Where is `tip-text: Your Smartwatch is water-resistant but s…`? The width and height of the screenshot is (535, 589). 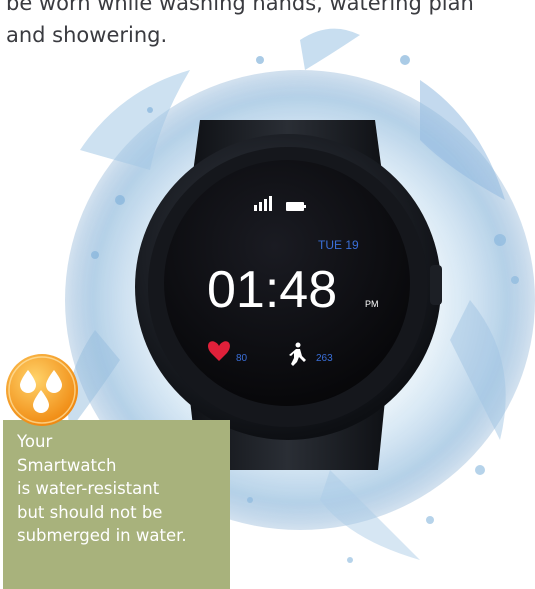
tip-text: Your Smartwatch is water-resistant but s… is located at coordinates (119, 489).